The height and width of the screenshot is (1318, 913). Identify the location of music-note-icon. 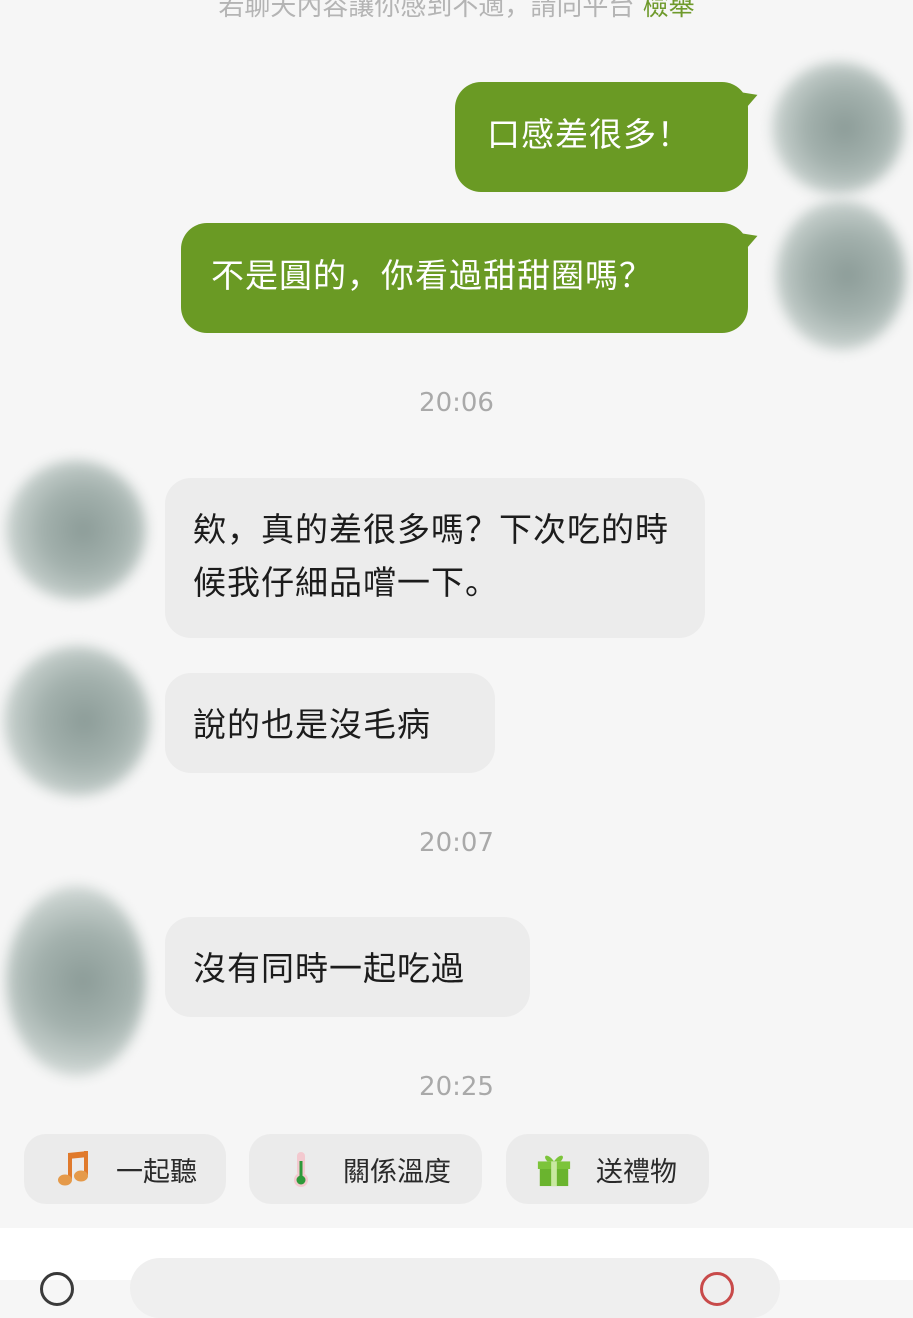
(74, 1169).